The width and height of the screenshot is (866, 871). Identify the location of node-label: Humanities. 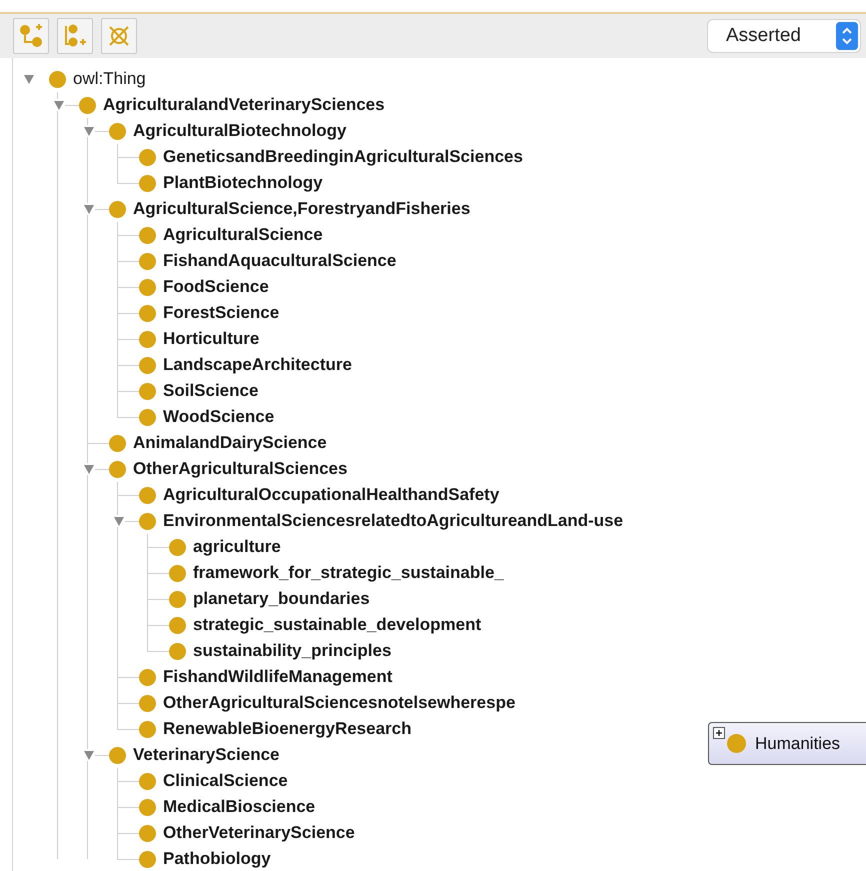
(797, 744).